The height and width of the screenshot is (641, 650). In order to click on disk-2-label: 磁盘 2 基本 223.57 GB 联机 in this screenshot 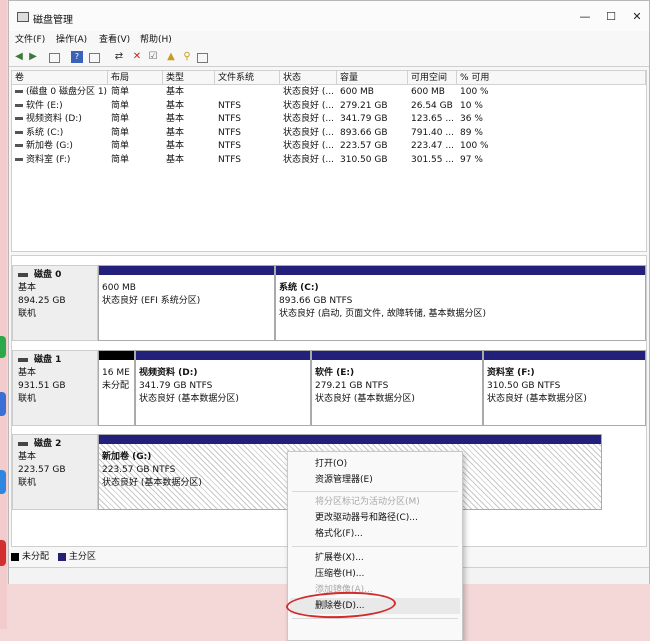, I will do `click(55, 472)`.